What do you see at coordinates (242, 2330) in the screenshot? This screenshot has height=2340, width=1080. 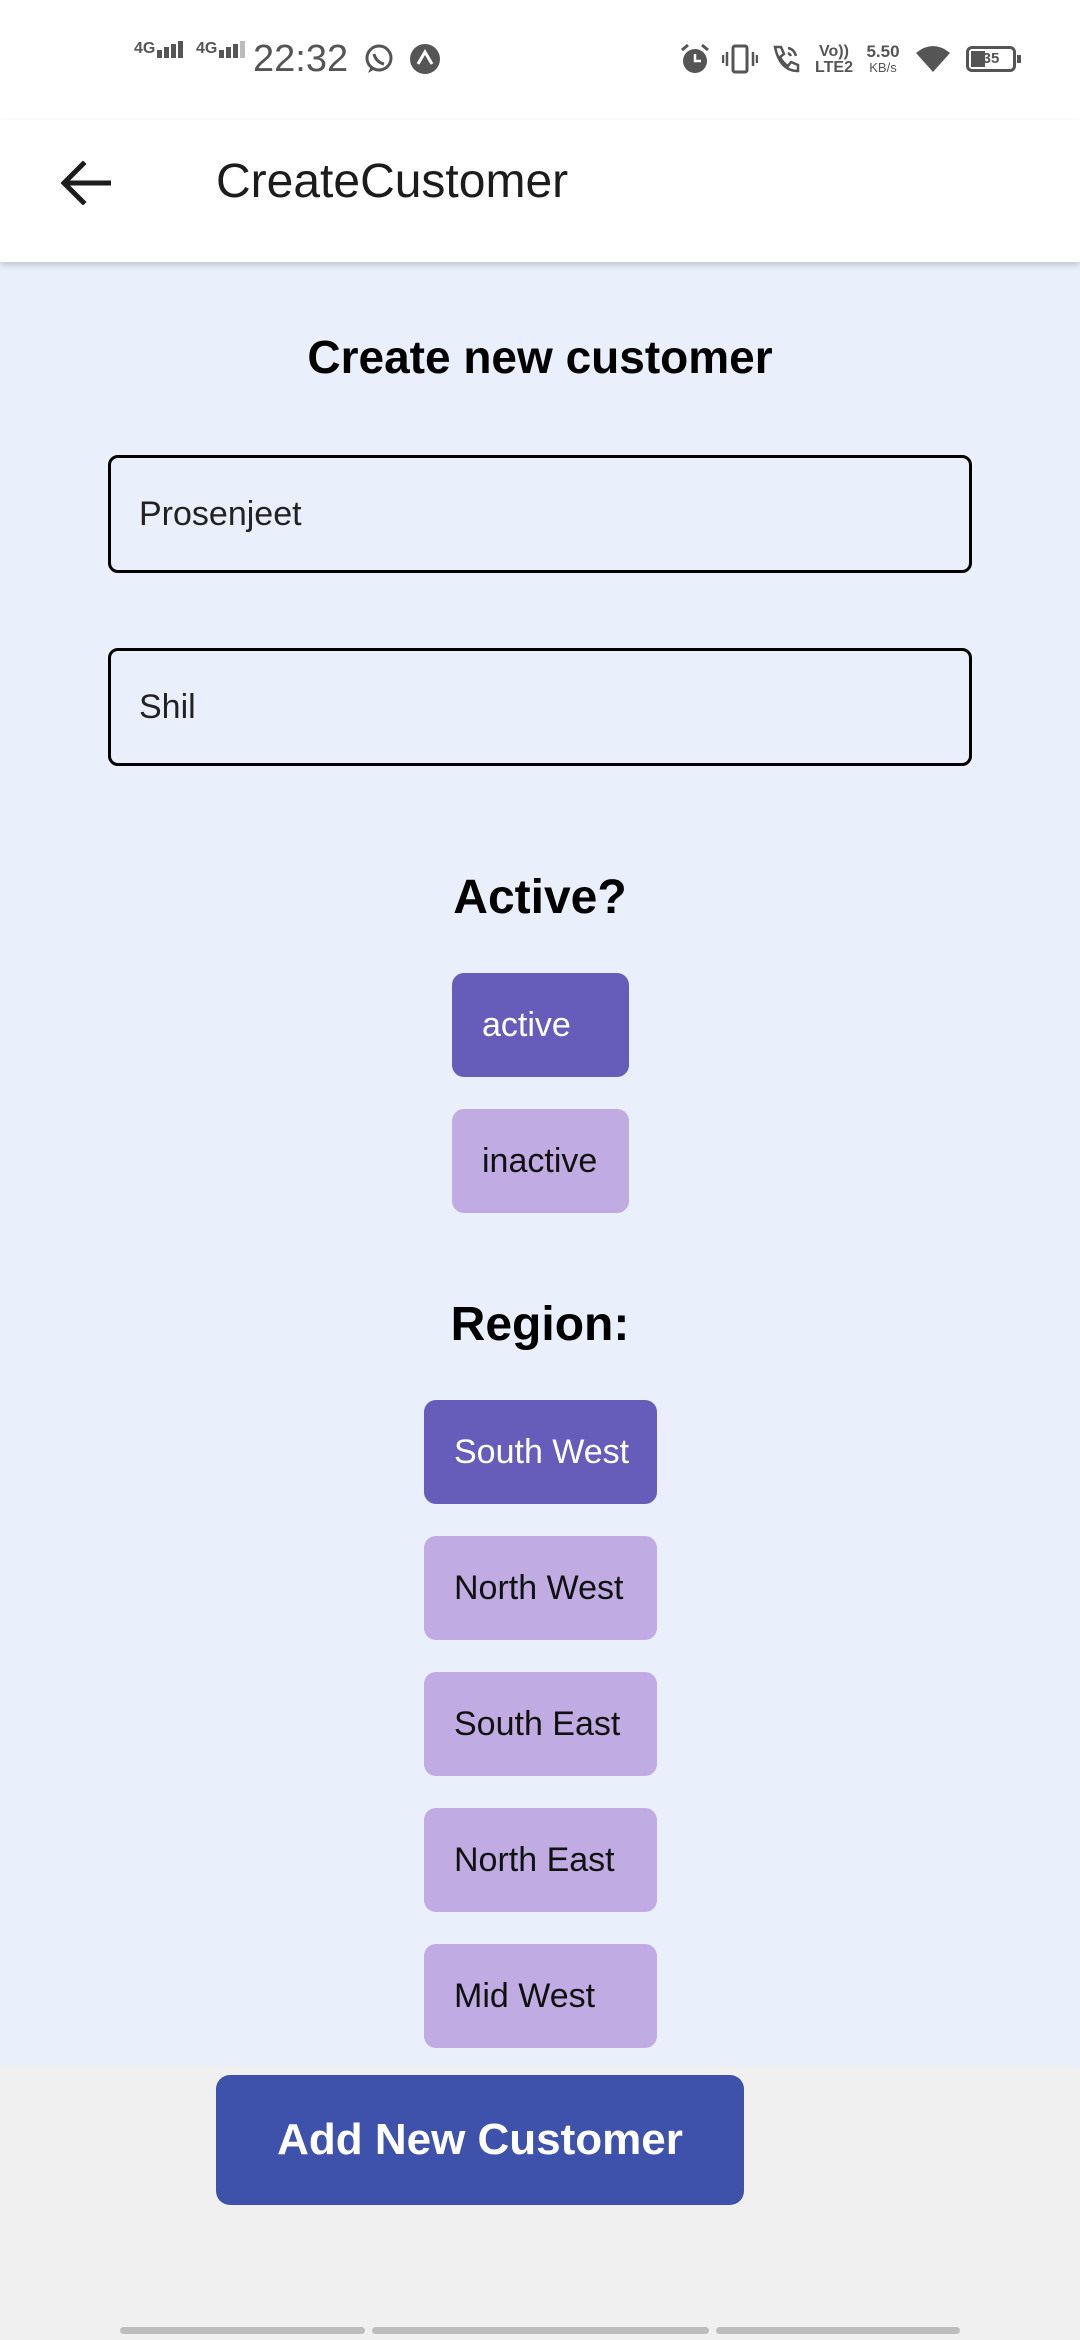 I see `nav-gesture-bar-left` at bounding box center [242, 2330].